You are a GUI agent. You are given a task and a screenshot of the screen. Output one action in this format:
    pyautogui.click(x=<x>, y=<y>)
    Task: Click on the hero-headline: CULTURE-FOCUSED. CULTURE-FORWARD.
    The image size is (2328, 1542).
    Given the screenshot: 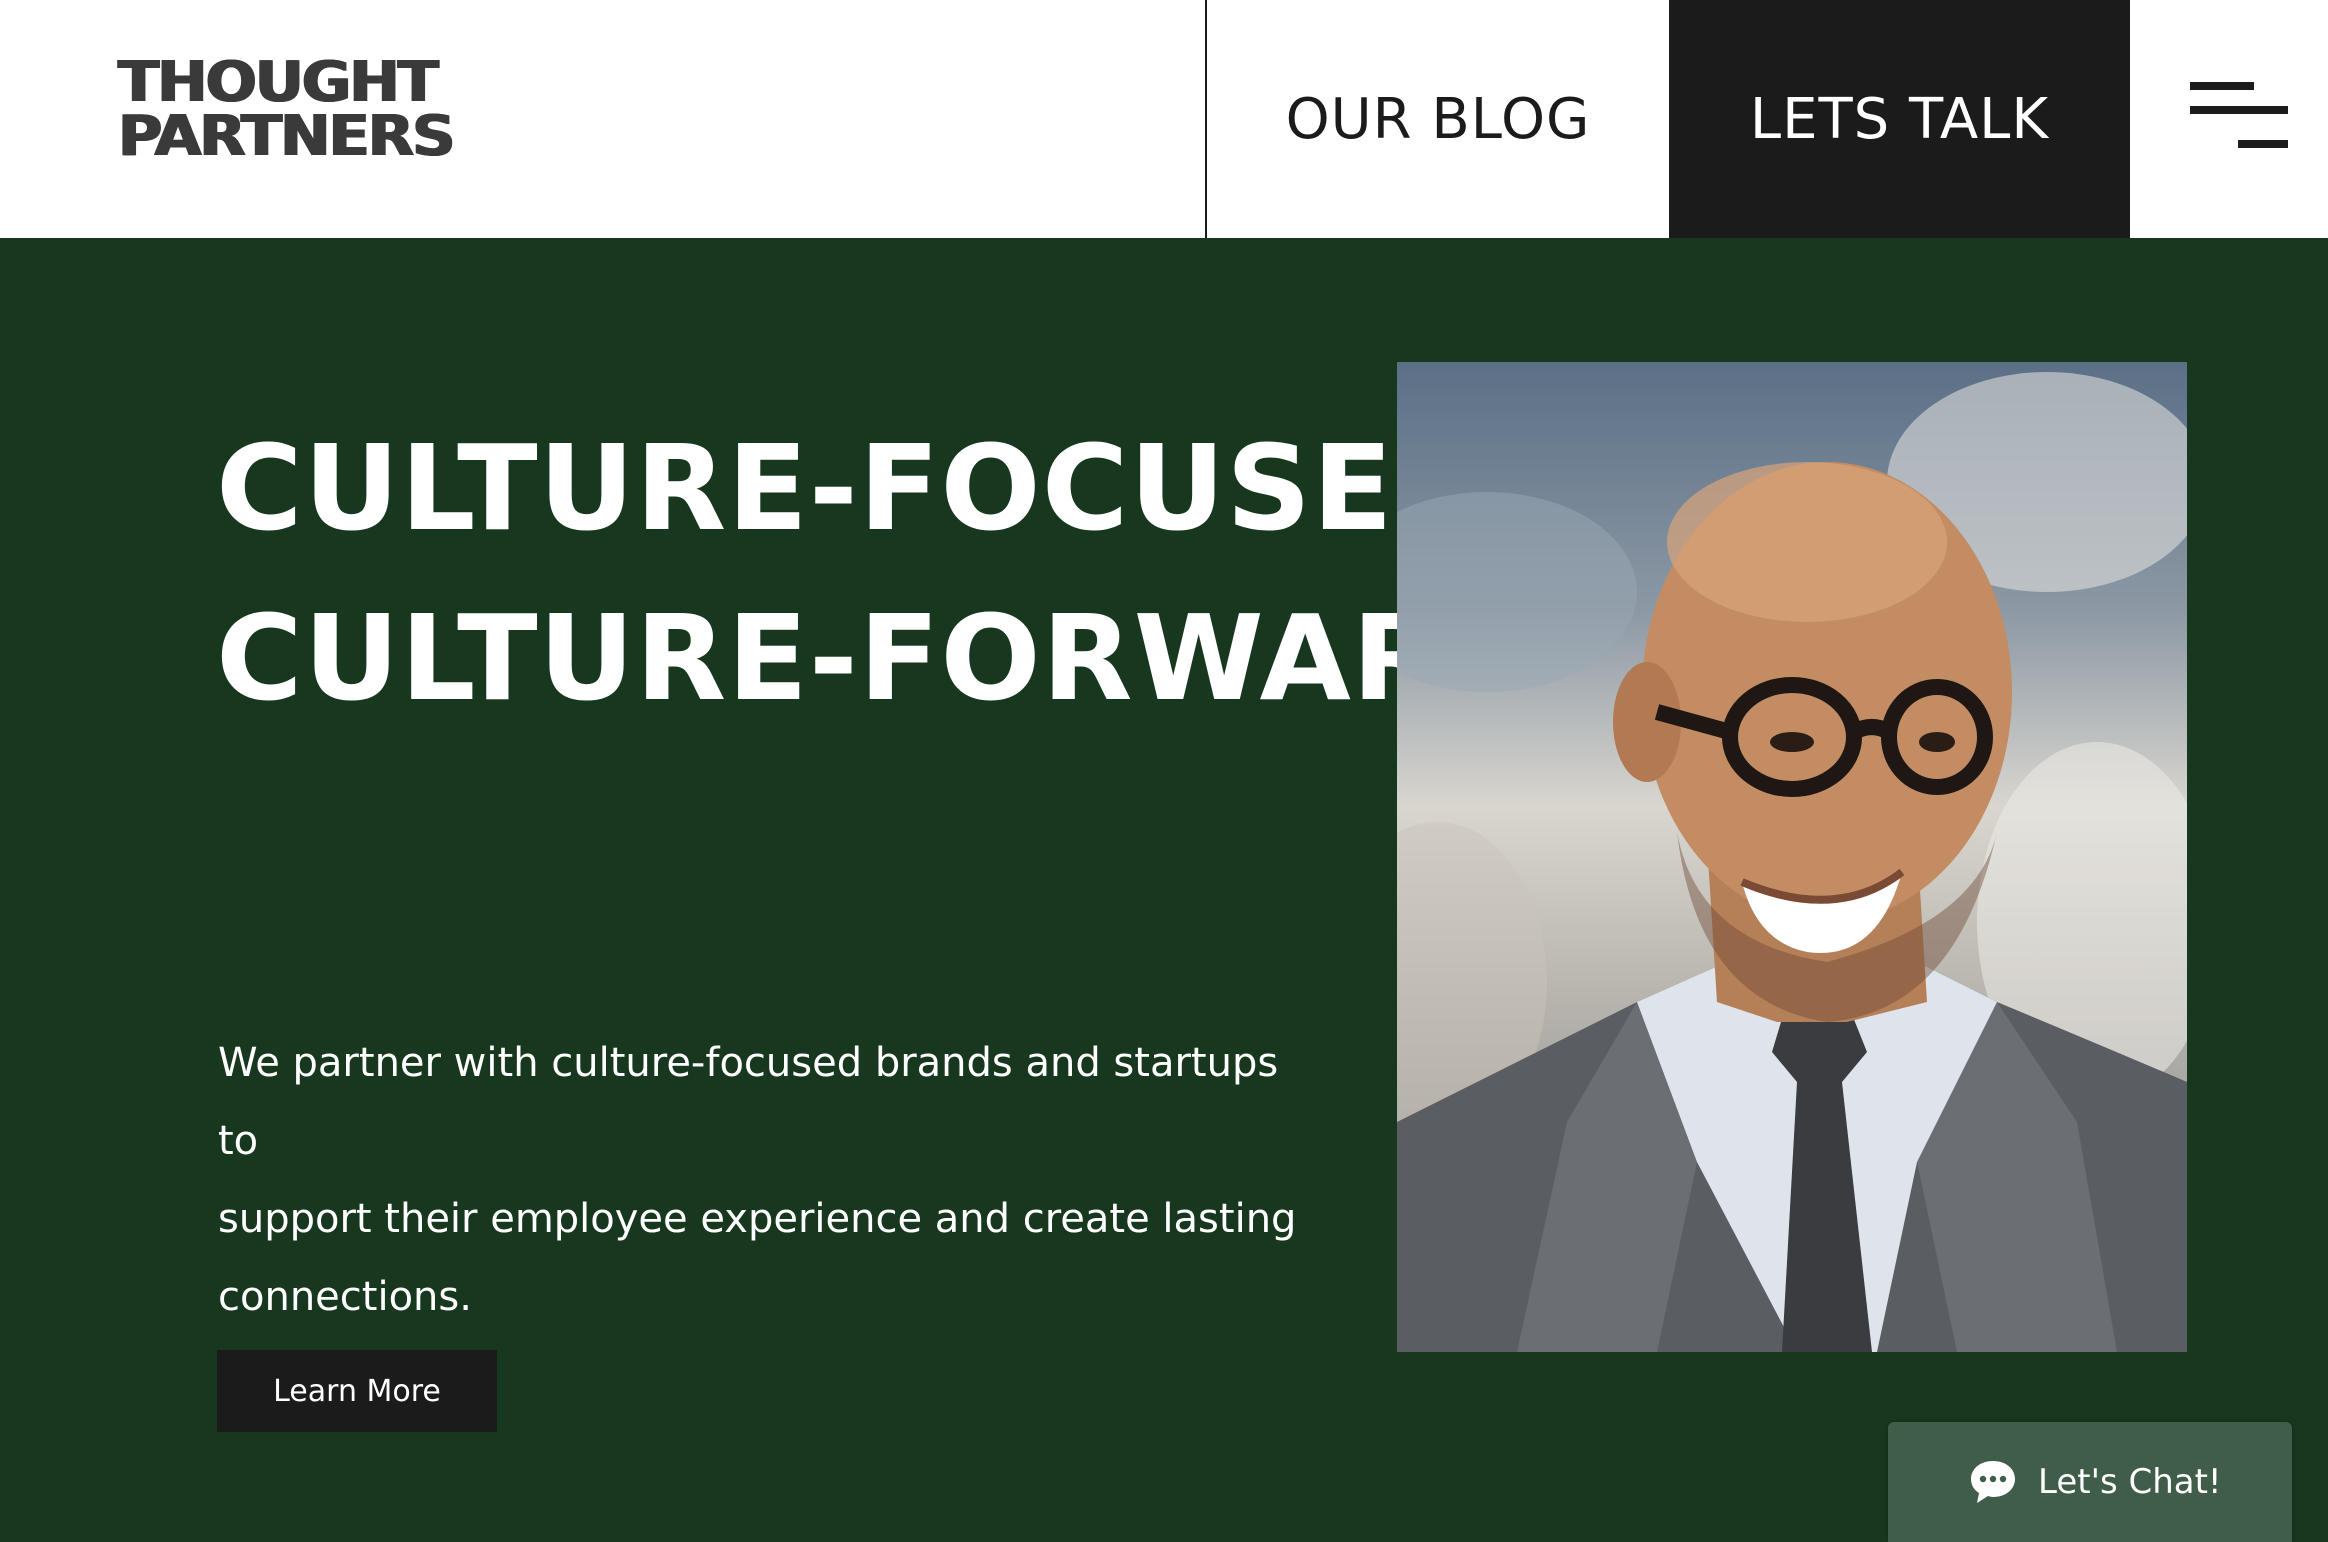 What is the action you would take?
    pyautogui.click(x=902, y=573)
    